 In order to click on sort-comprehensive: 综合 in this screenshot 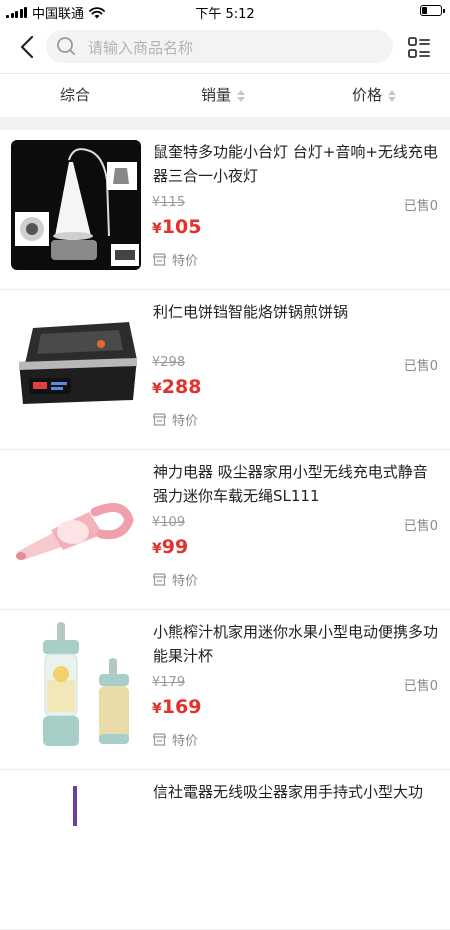, I will do `click(75, 95)`.